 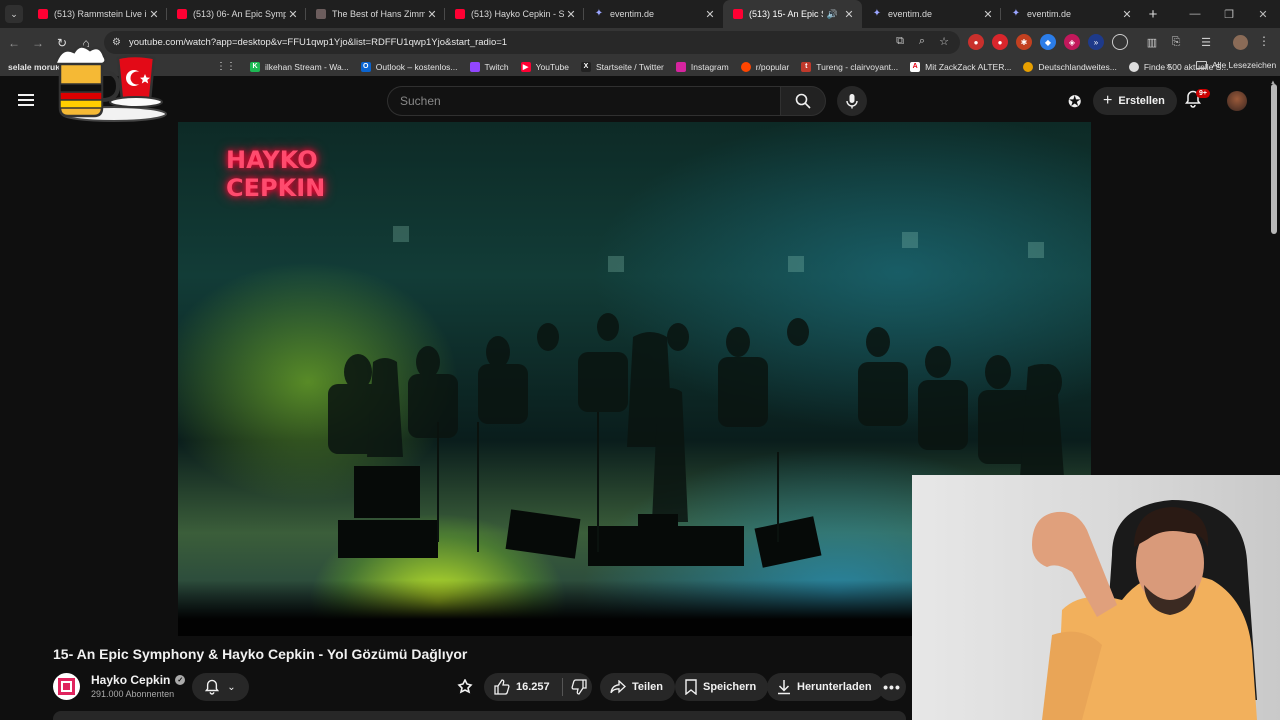 I want to click on account-avatar, so click(x=1237, y=101).